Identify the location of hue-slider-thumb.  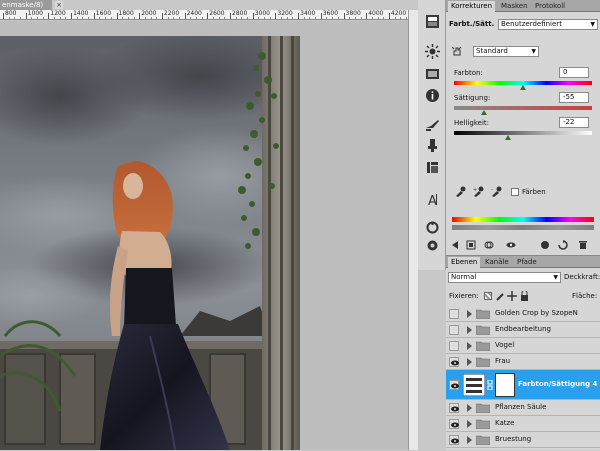
(523, 87).